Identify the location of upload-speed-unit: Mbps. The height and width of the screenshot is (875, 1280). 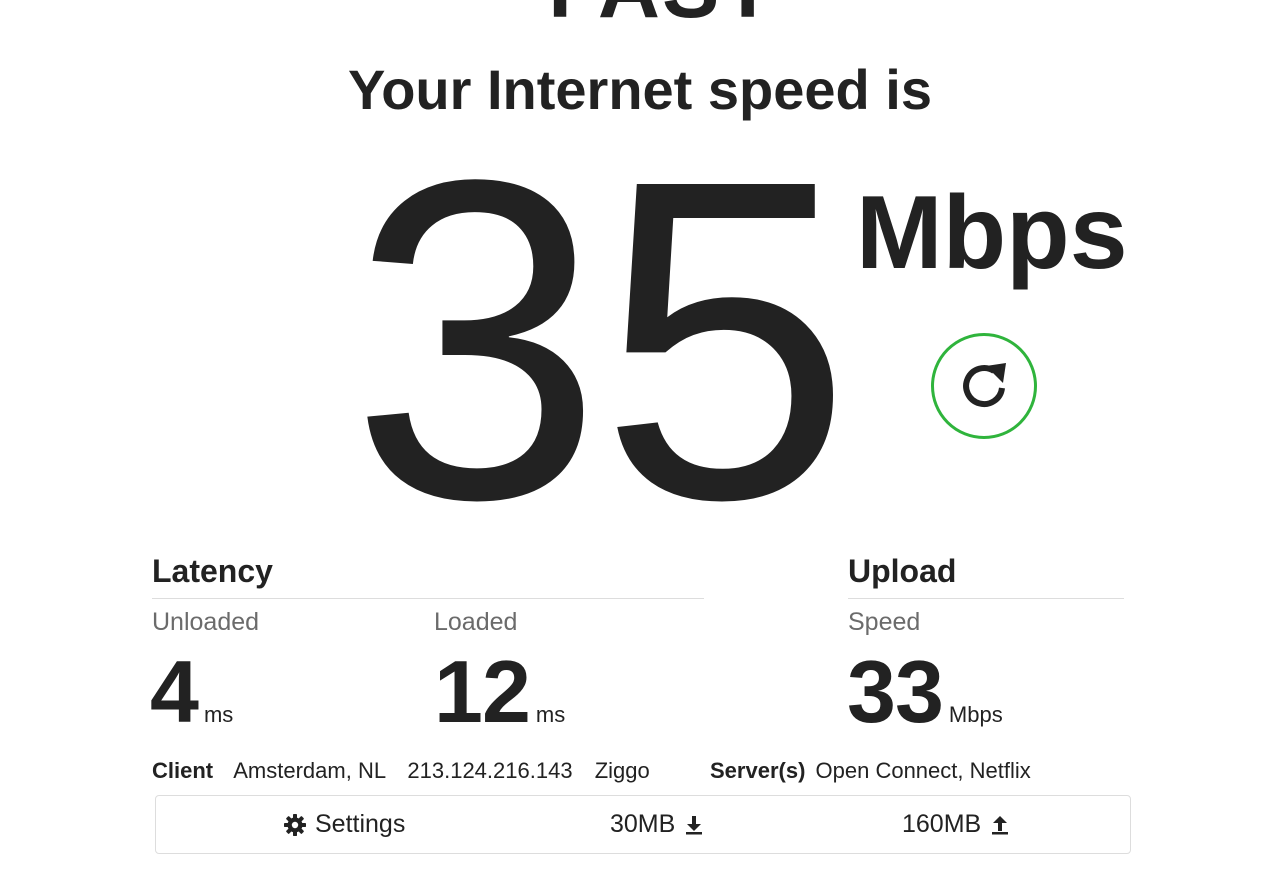
(975, 714).